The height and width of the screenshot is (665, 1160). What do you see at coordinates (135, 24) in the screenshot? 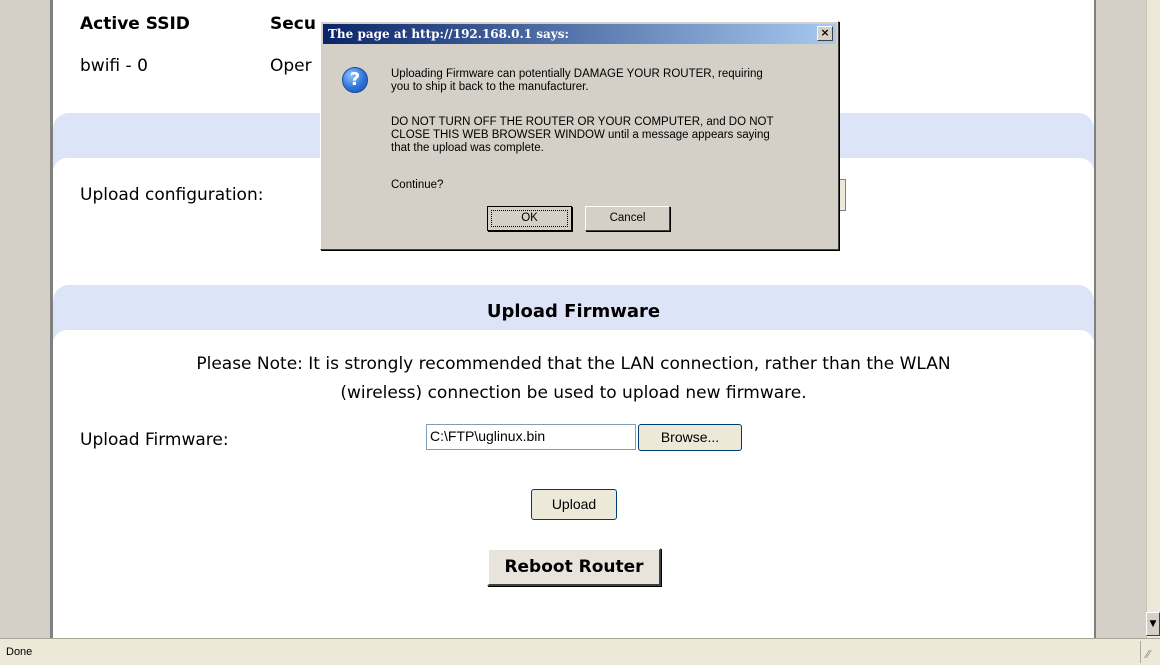
I see `active-ssid-header: Active SSID` at bounding box center [135, 24].